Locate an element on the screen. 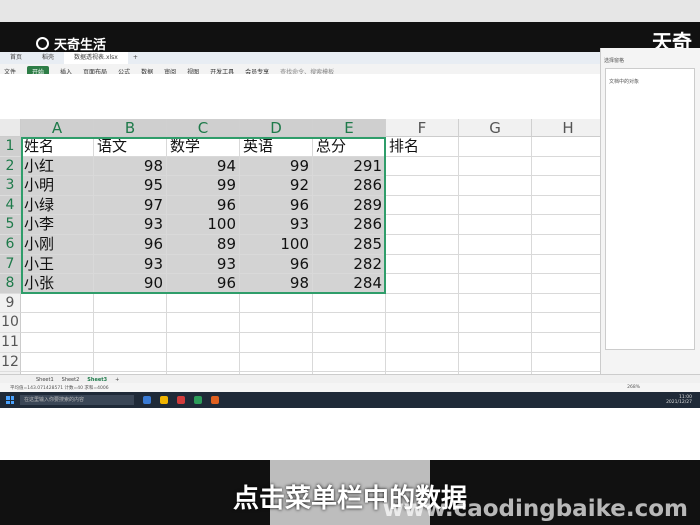 This screenshot has height=525, width=700. cell-c3: 99 is located at coordinates (203, 186).